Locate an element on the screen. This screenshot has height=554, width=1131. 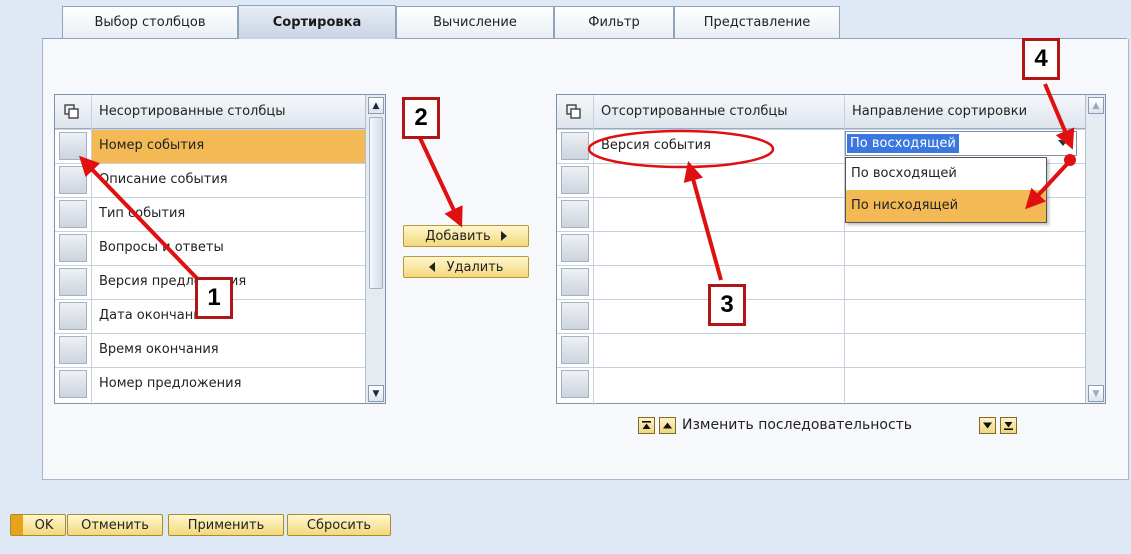
direction-header-cell: Направление сортировки is located at coordinates (964, 111).